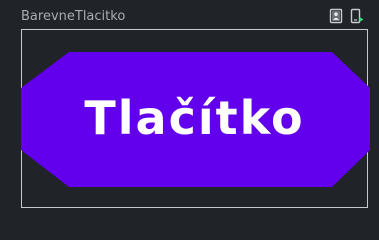 The height and width of the screenshot is (240, 379). What do you see at coordinates (73, 16) in the screenshot?
I see `panel-title: BarevneTlacitko` at bounding box center [73, 16].